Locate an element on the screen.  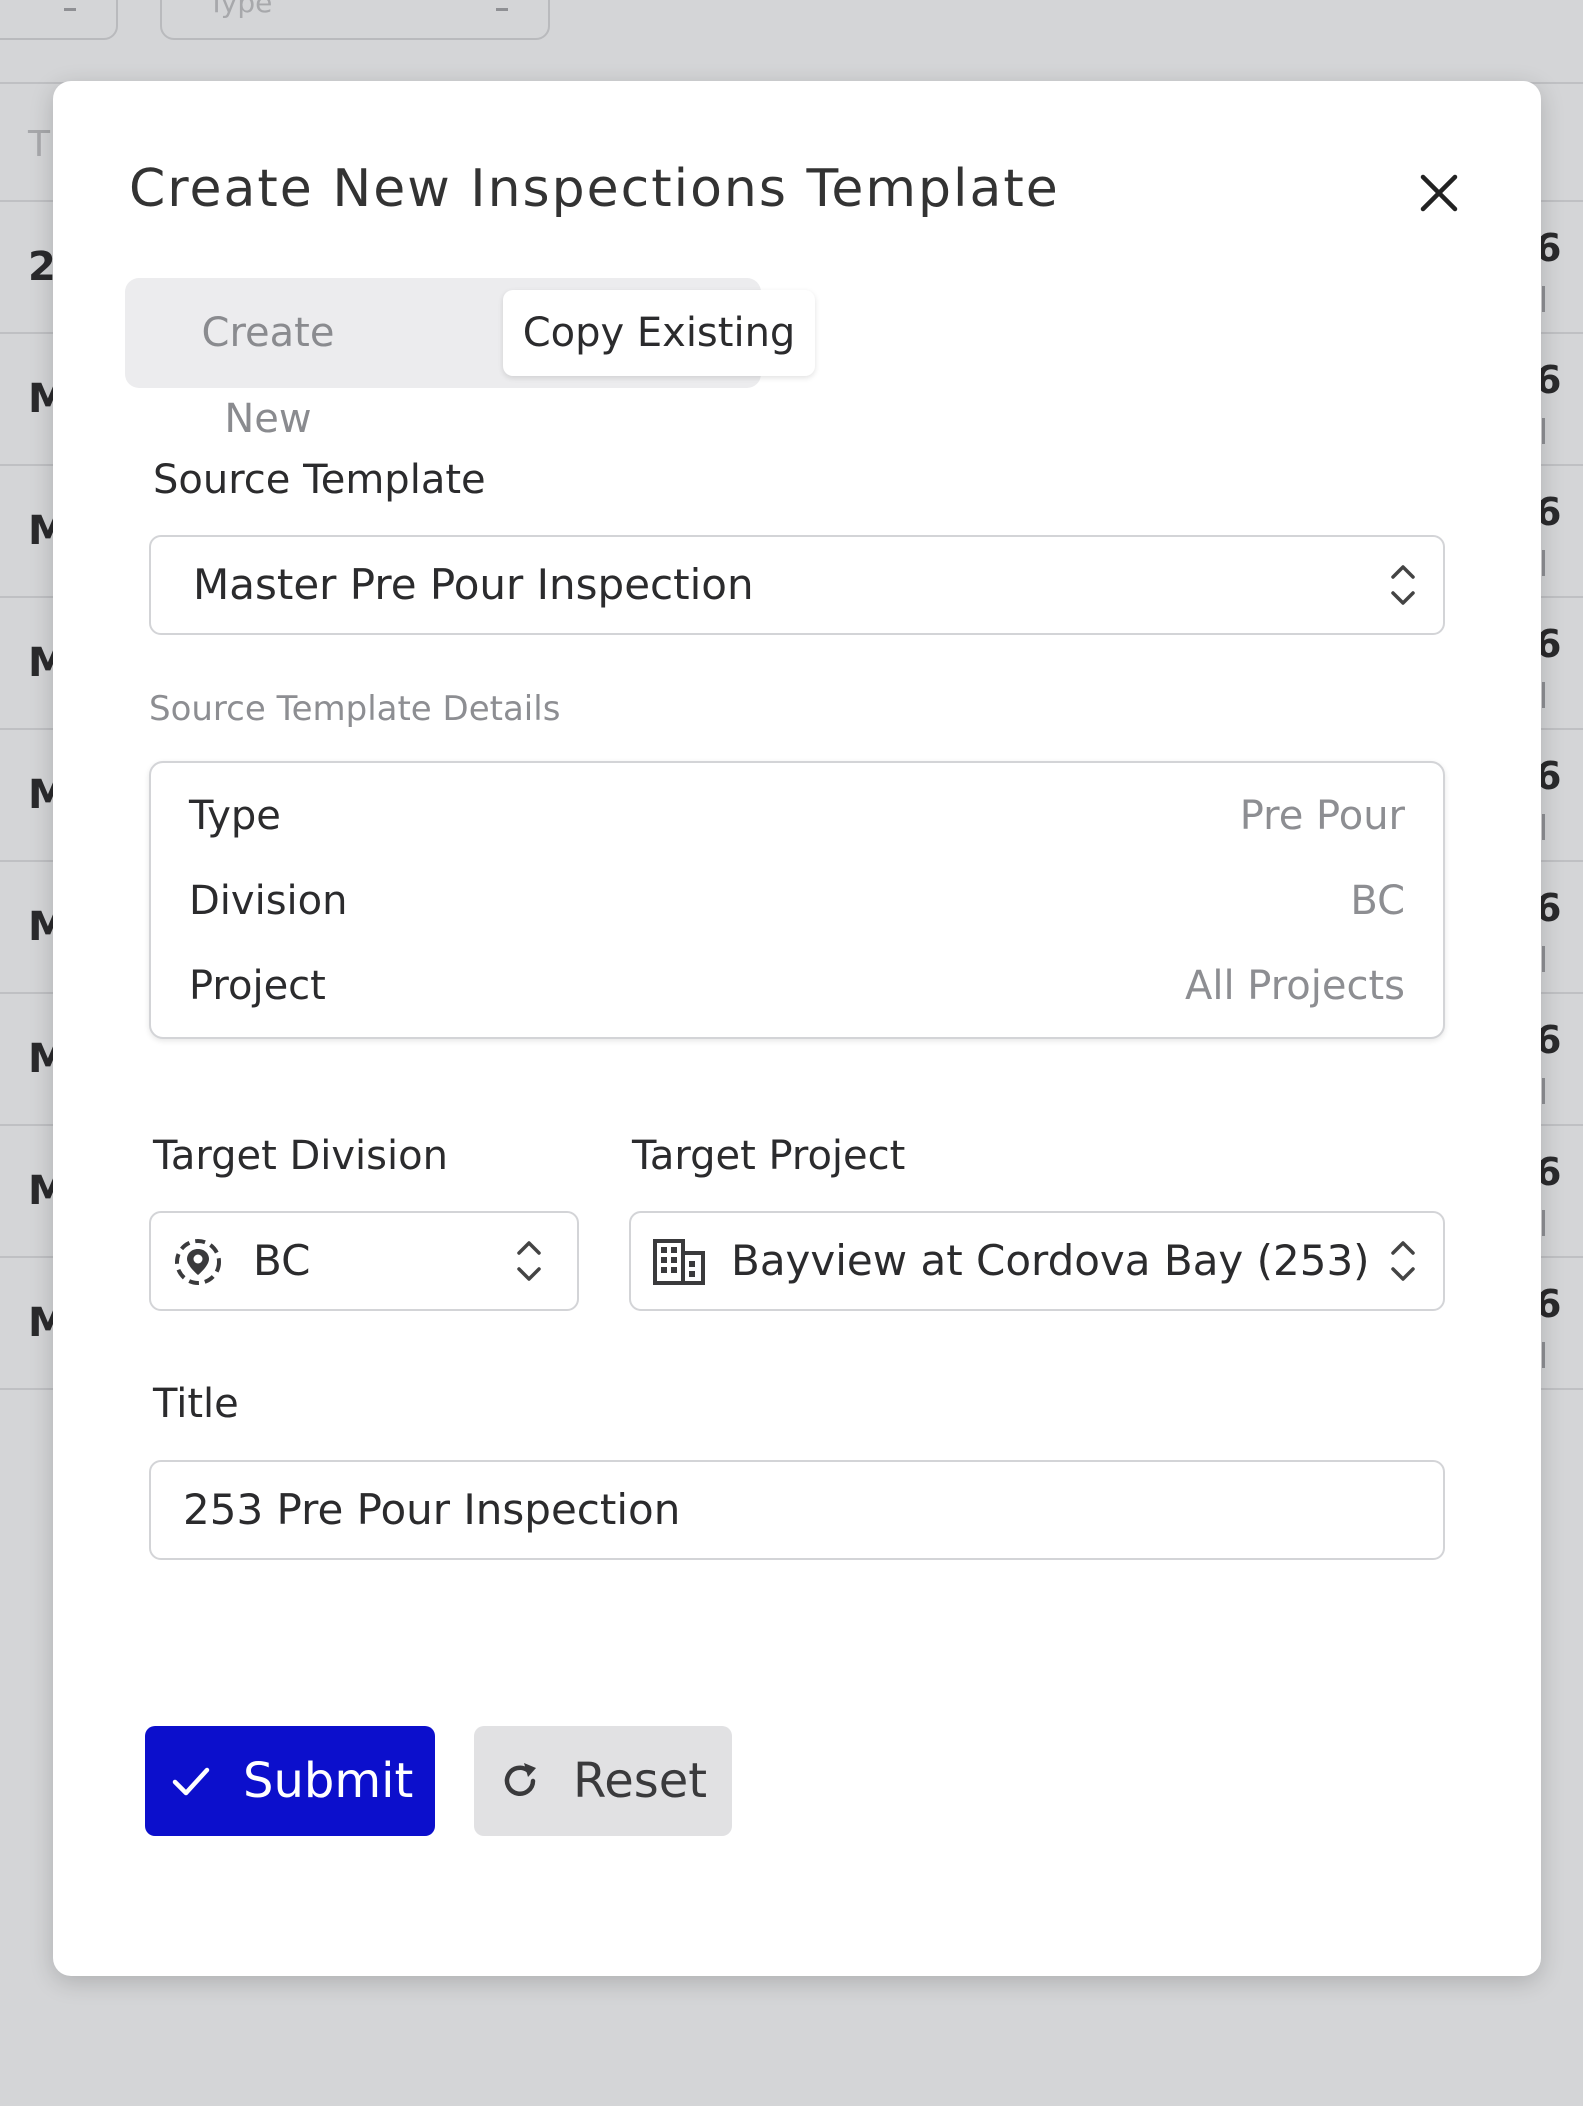
close-button is located at coordinates (1439, 193).